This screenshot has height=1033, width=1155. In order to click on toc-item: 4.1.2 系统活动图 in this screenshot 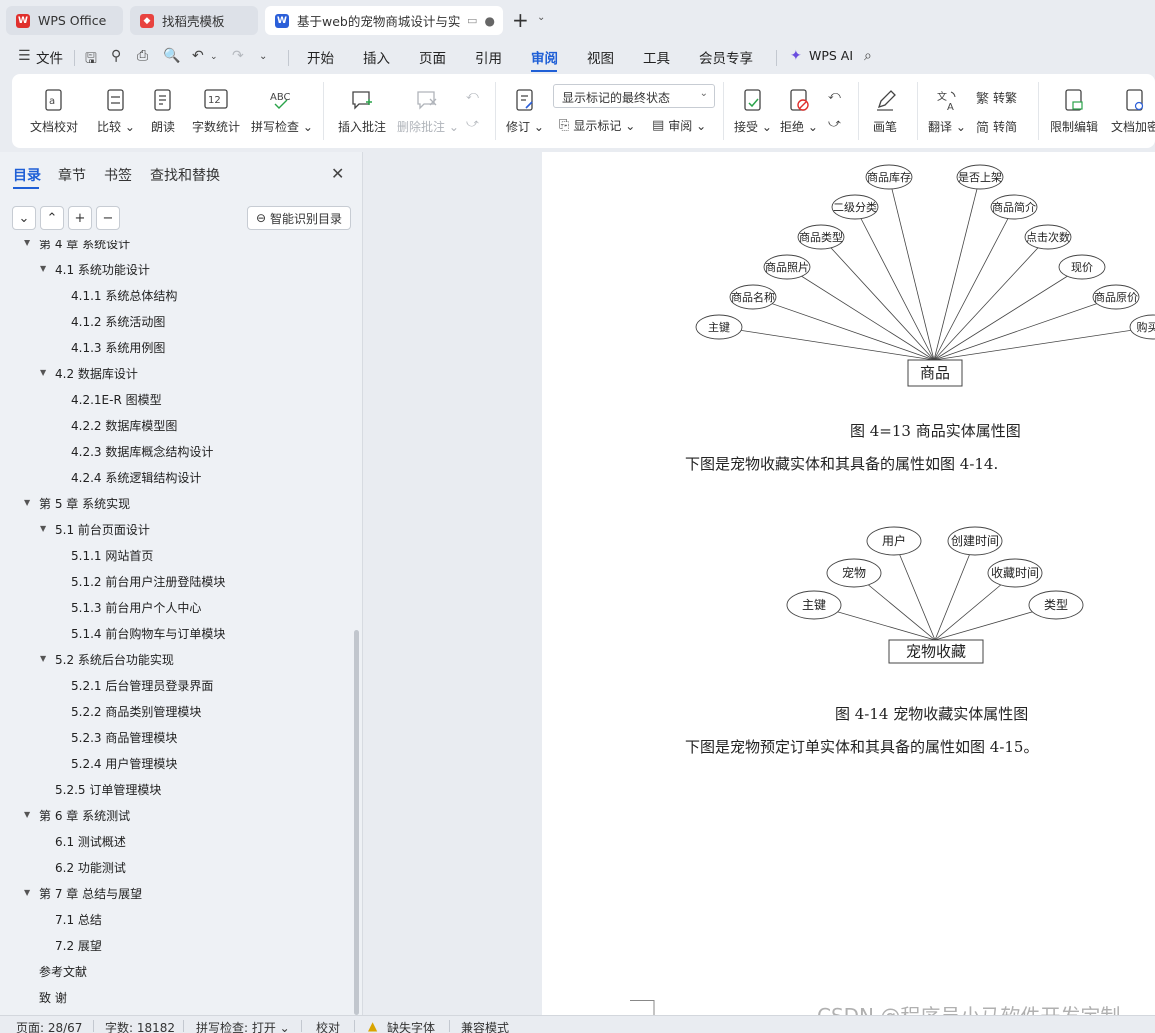, I will do `click(118, 321)`.